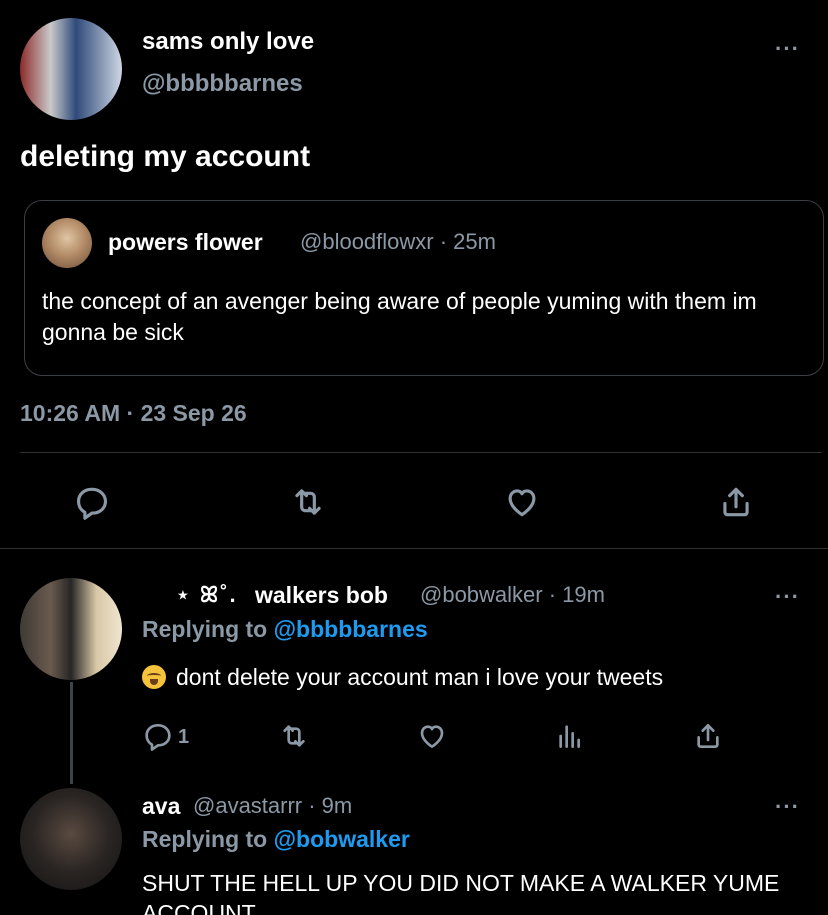 The image size is (828, 915). What do you see at coordinates (185, 242) in the screenshot?
I see `quoted-display-name: powers flower` at bounding box center [185, 242].